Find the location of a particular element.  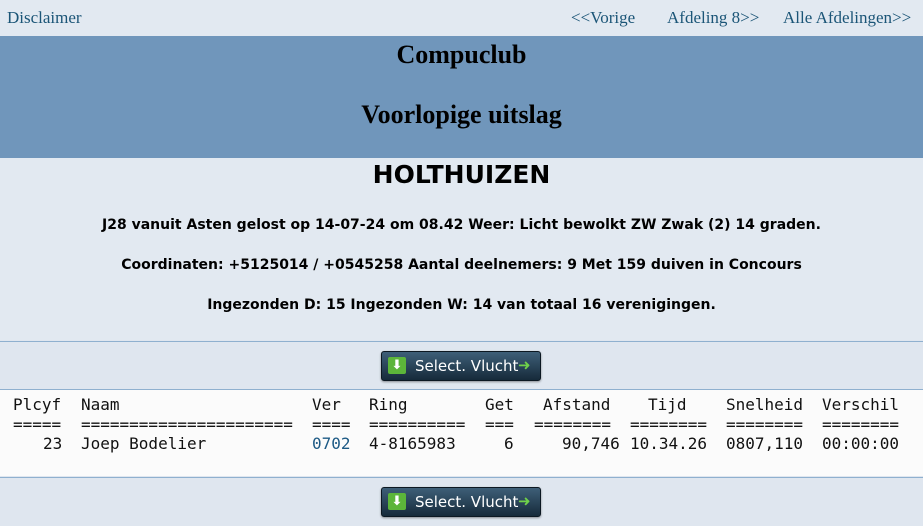

result-subtitle: Voorlopige uitslag is located at coordinates (461, 114).